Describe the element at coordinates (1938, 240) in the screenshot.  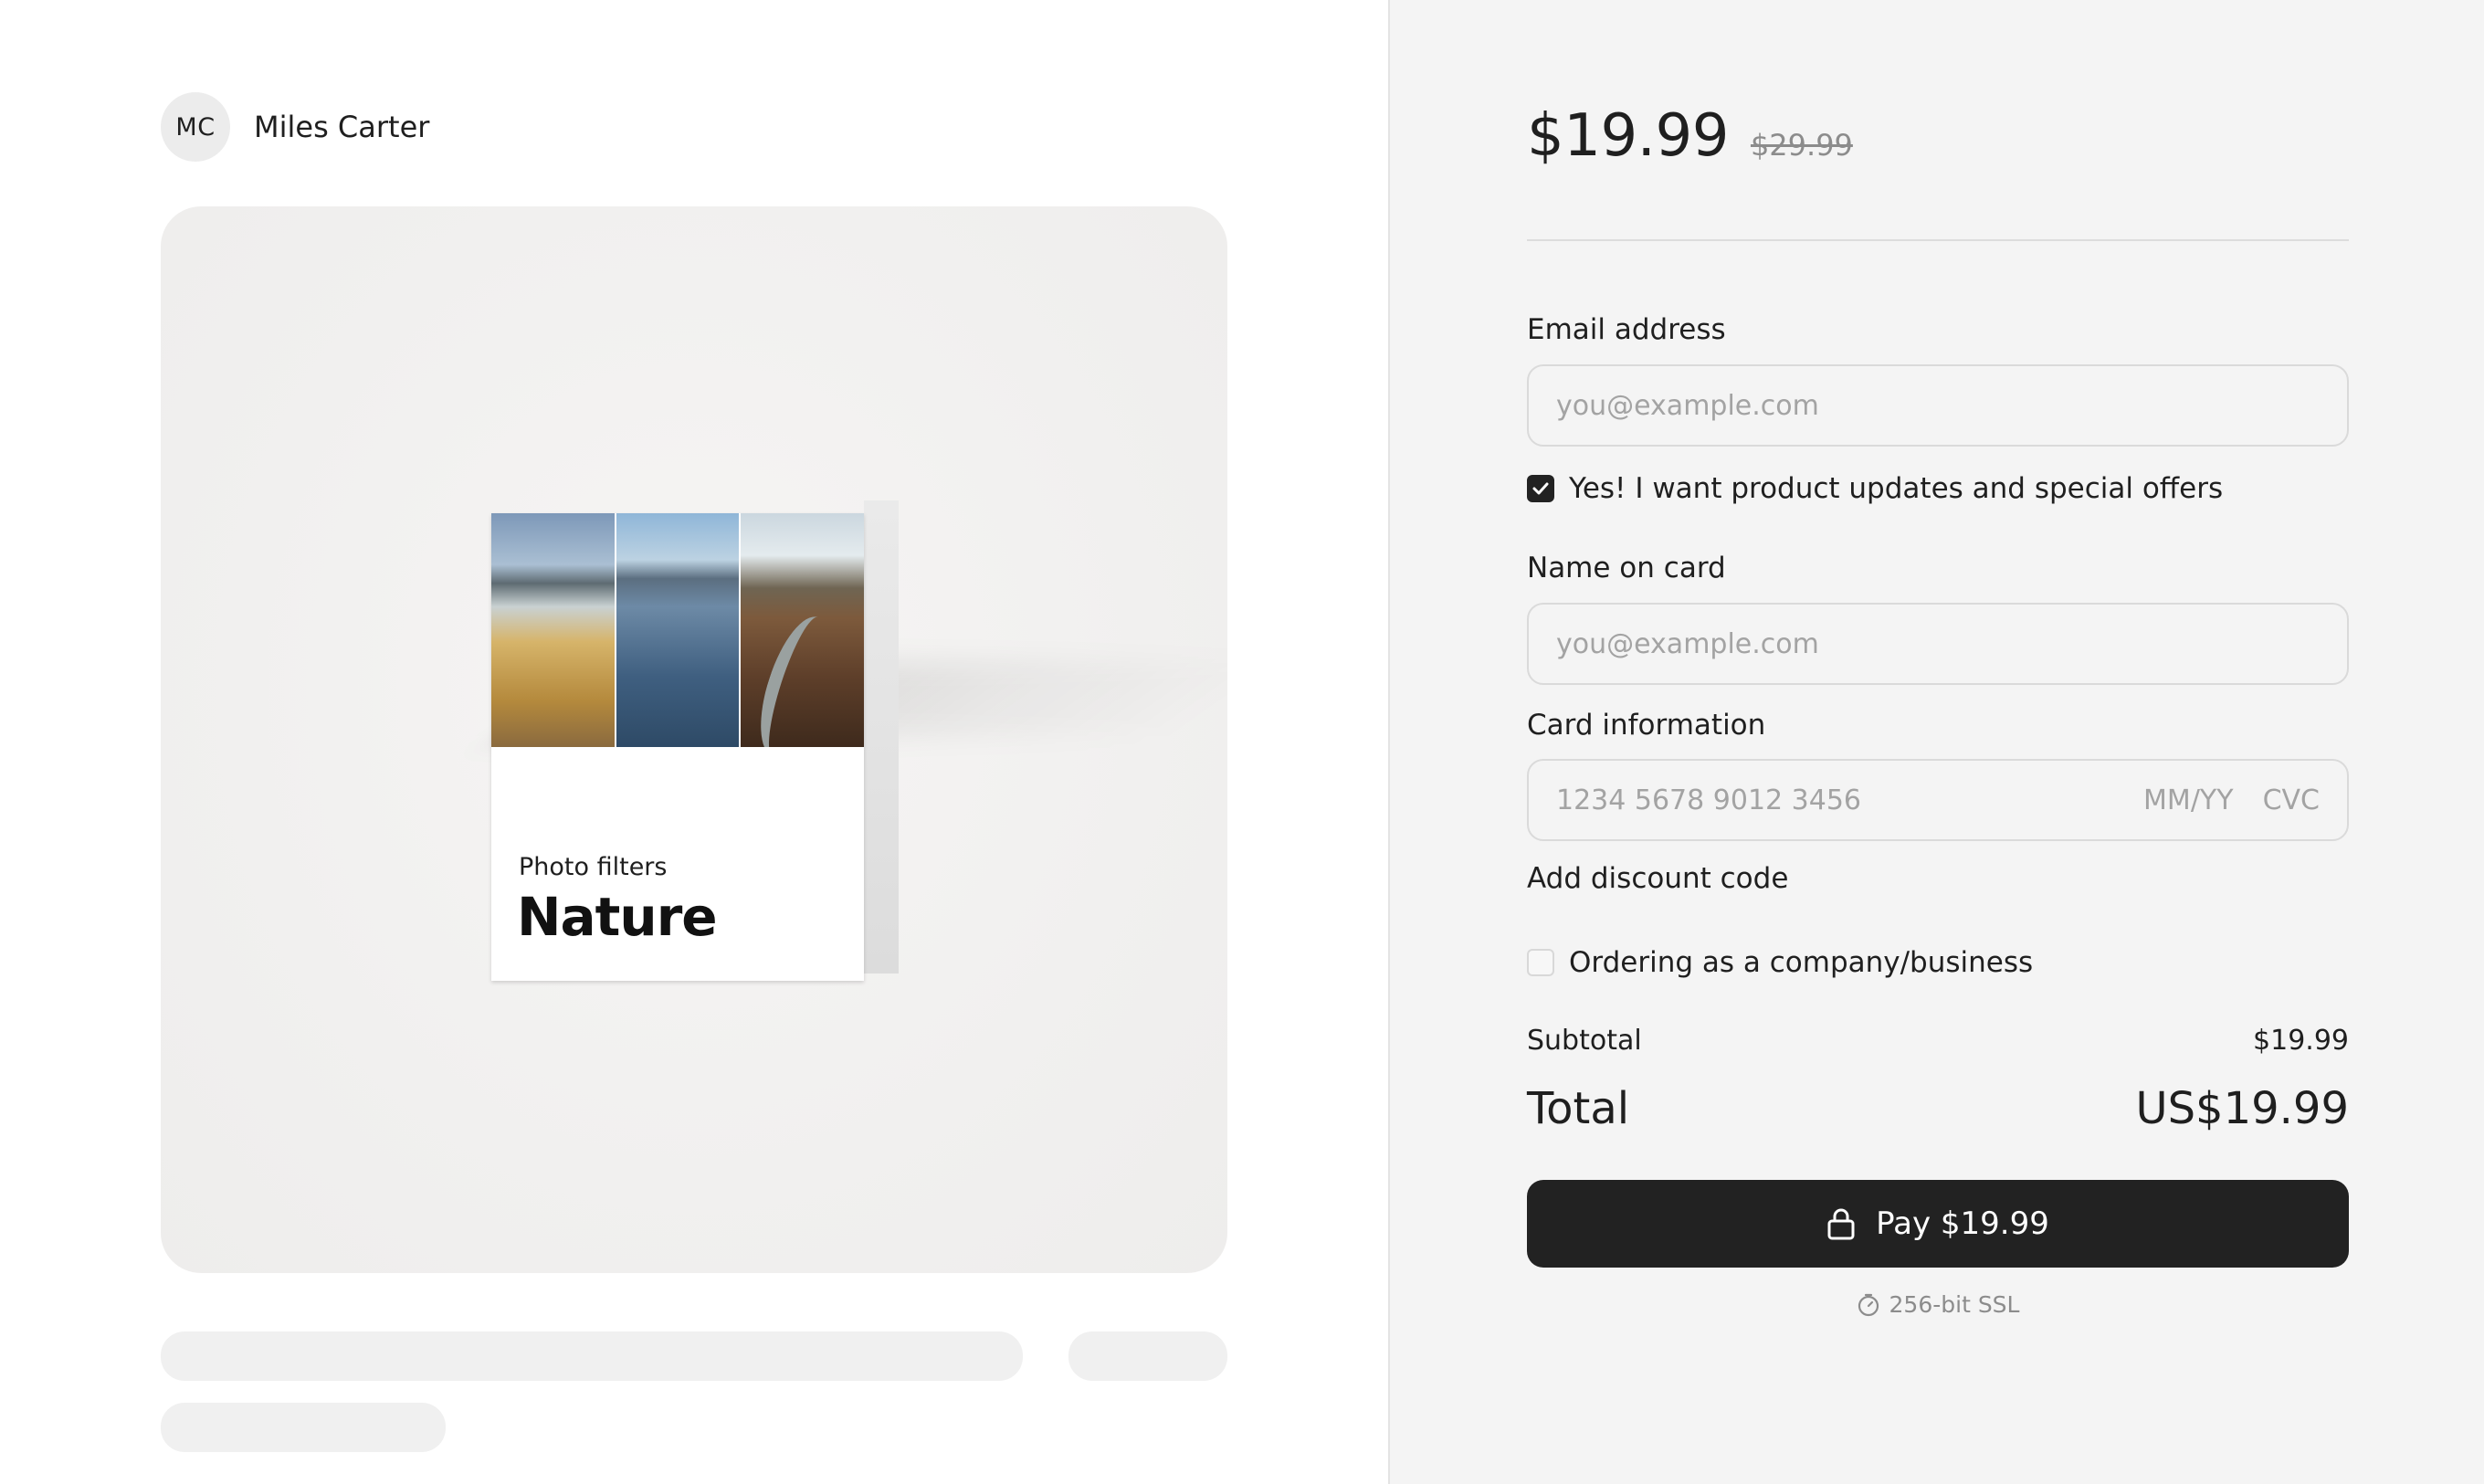
I see `divider` at that location.